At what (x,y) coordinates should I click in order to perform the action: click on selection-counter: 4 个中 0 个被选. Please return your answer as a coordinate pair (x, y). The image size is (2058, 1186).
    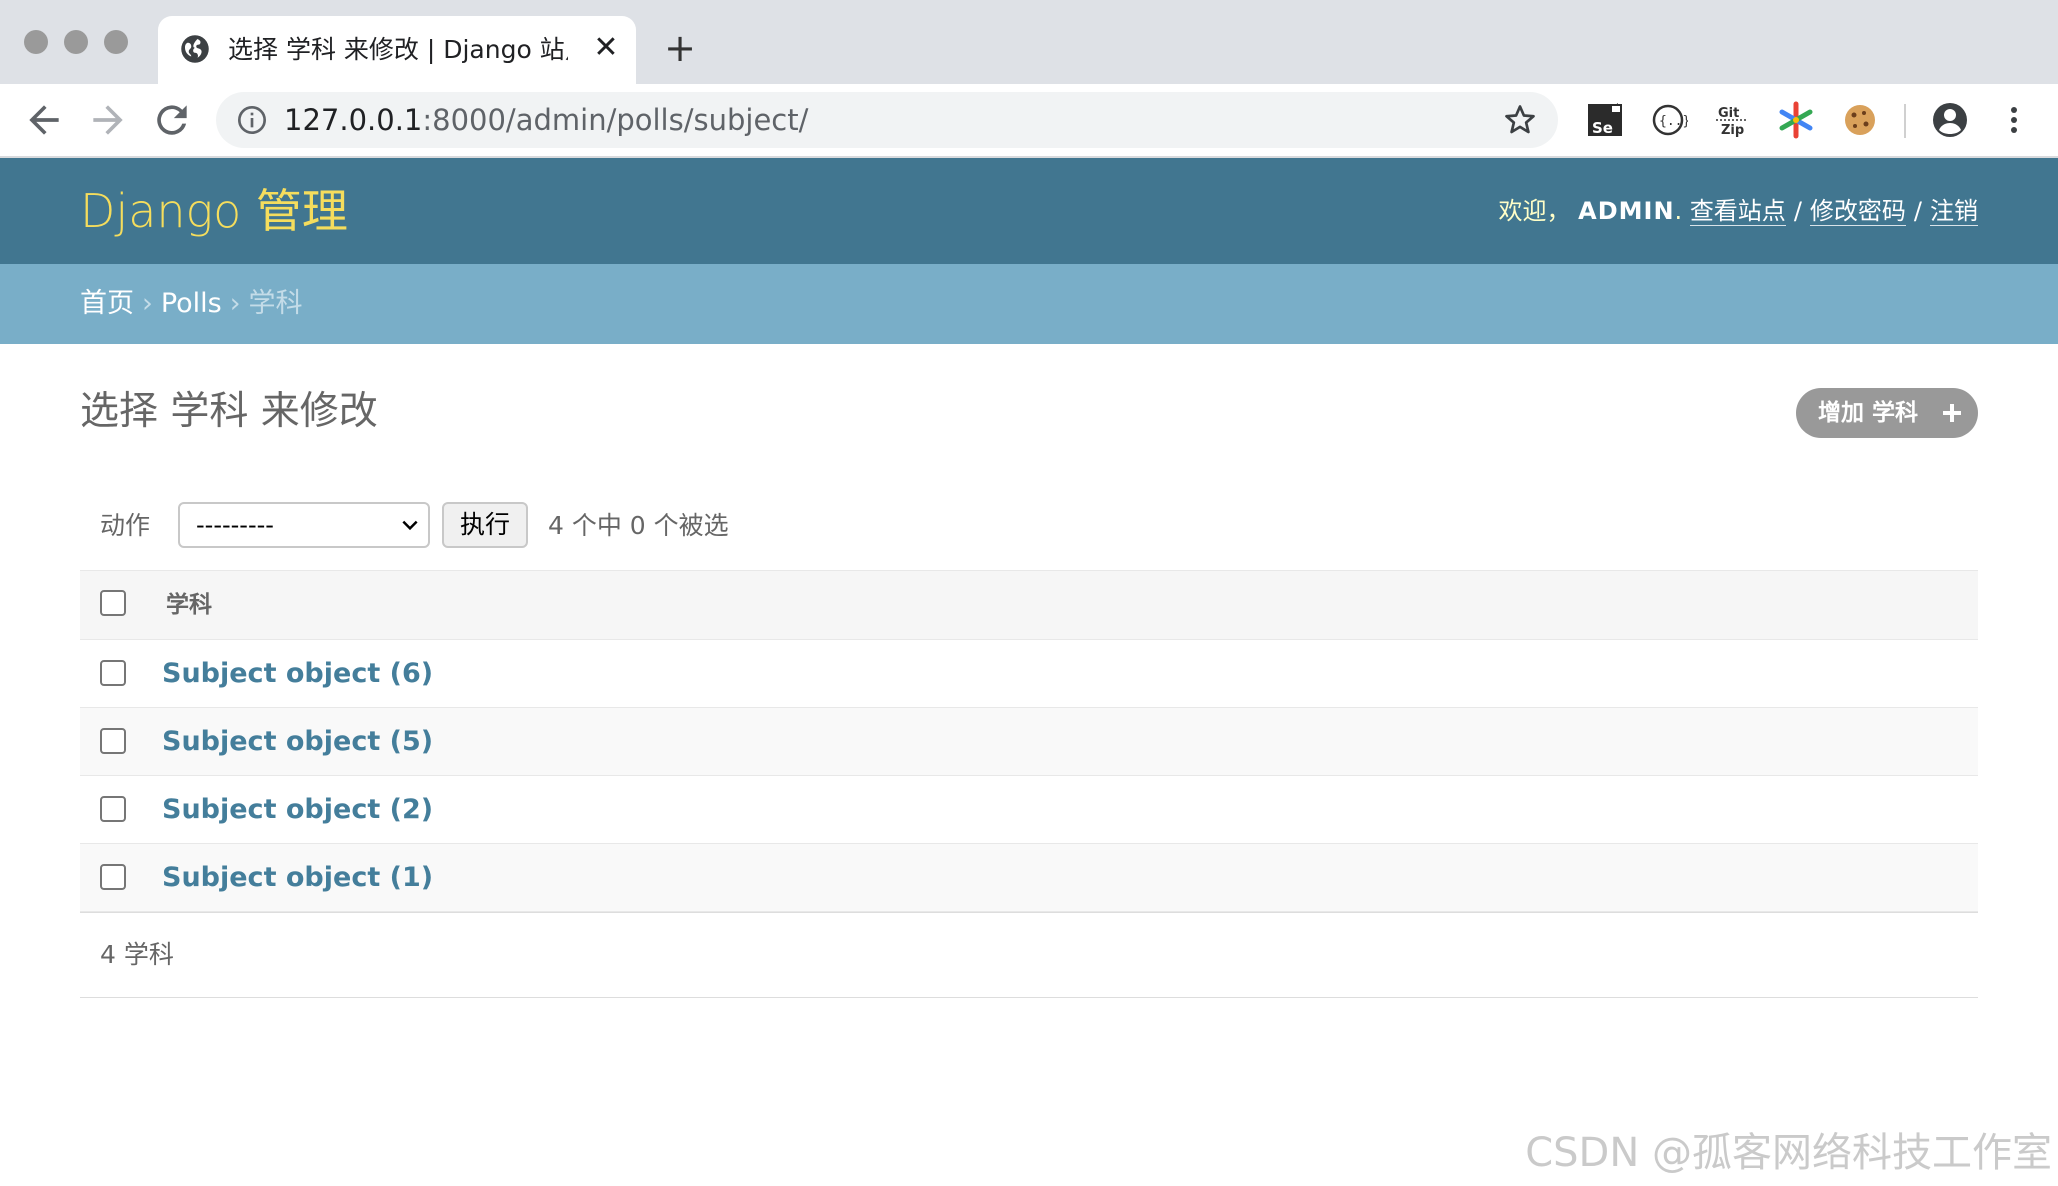
    Looking at the image, I should click on (638, 525).